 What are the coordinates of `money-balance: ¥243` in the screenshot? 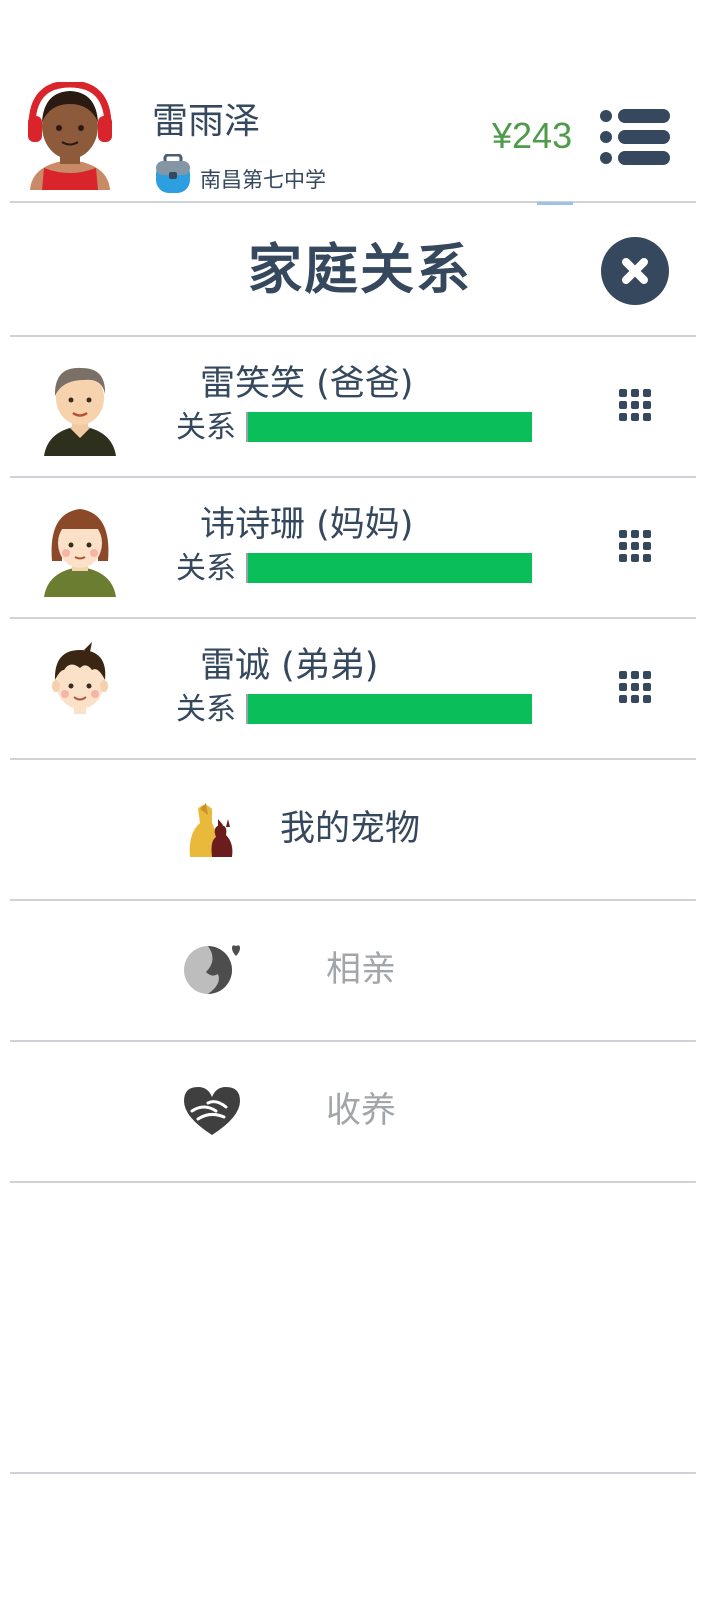 It's located at (532, 135).